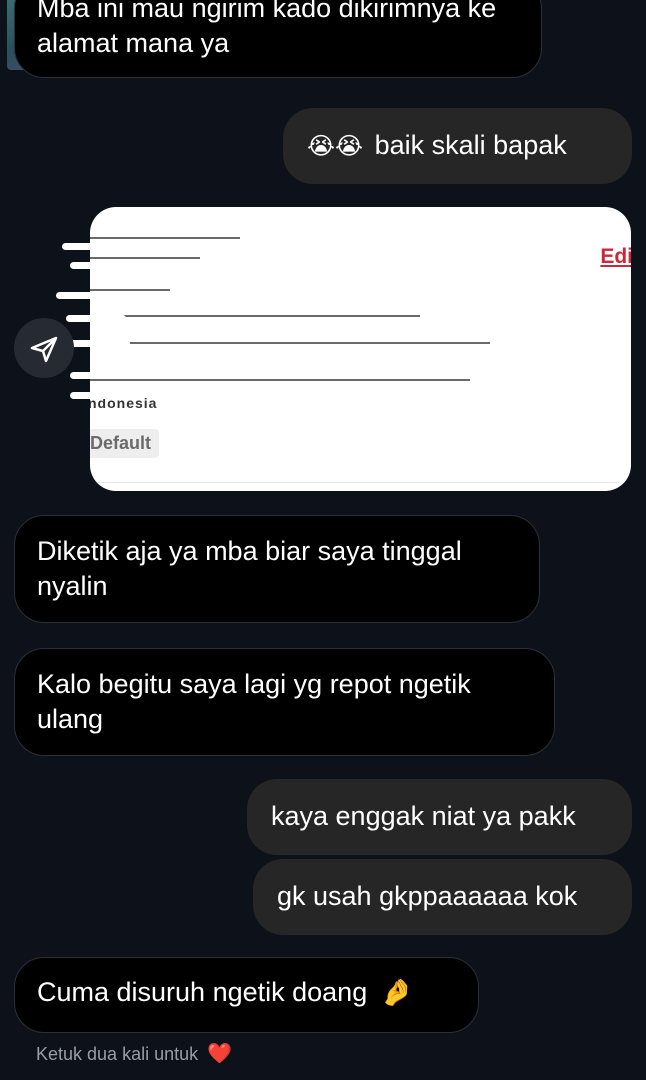 This screenshot has height=1080, width=646. I want to click on pinched-fingers-emoji-icon: 🤌, so click(397, 992).